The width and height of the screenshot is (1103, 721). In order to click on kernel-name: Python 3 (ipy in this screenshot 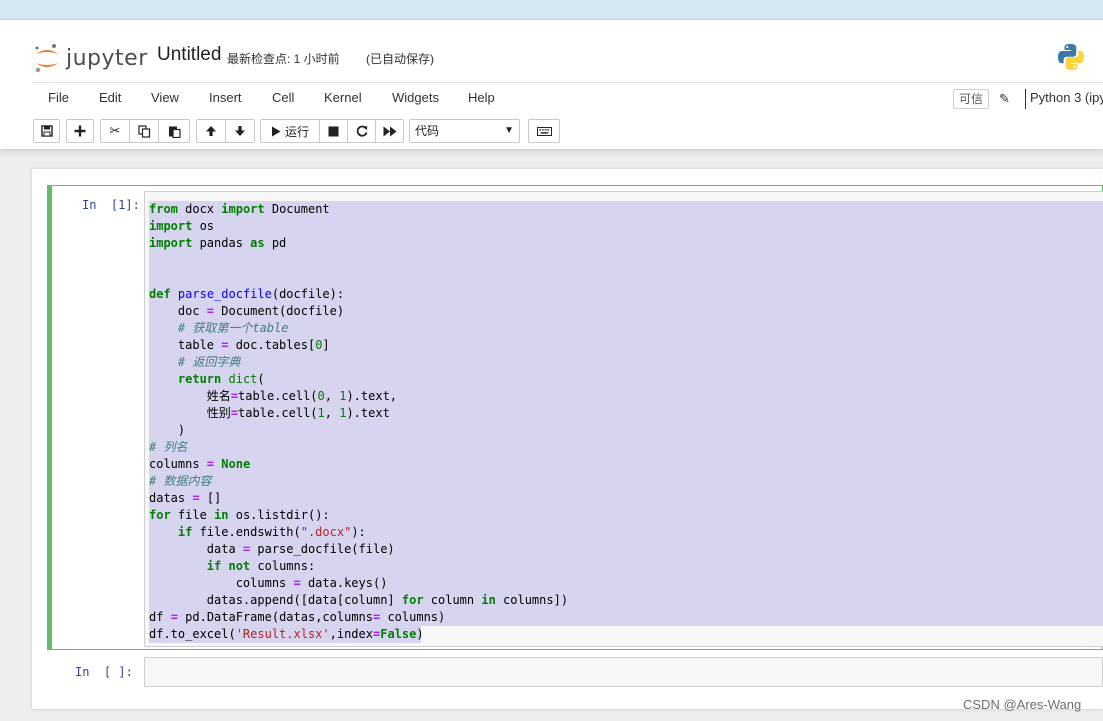, I will do `click(1066, 97)`.